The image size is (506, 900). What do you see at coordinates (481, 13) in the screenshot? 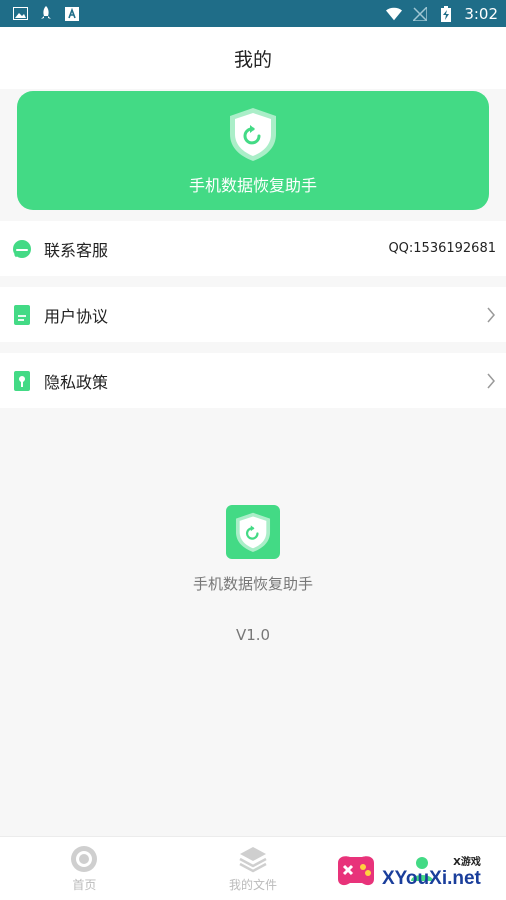
I see `status-time: 3:02` at bounding box center [481, 13].